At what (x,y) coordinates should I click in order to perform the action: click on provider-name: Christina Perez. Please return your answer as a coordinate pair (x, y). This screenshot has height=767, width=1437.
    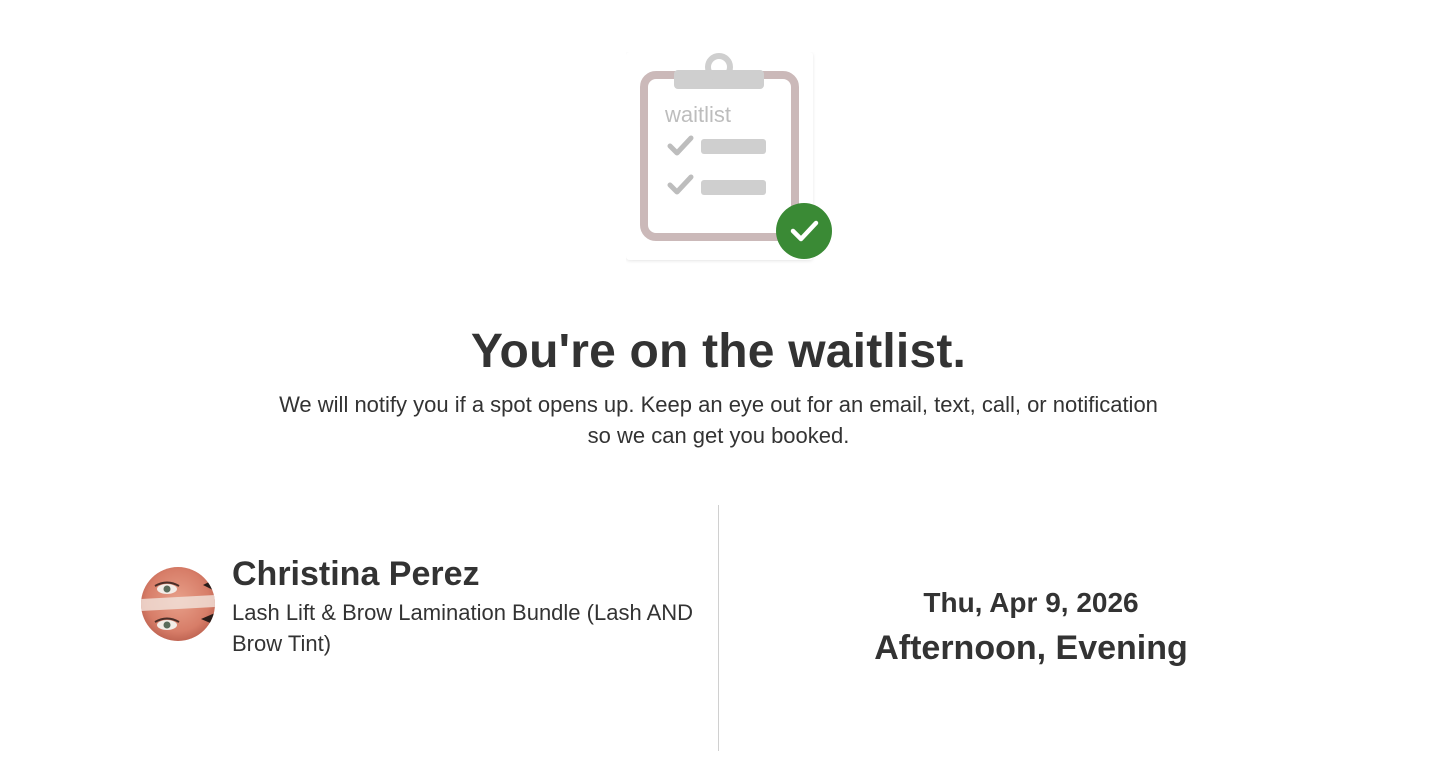
    Looking at the image, I should click on (356, 574).